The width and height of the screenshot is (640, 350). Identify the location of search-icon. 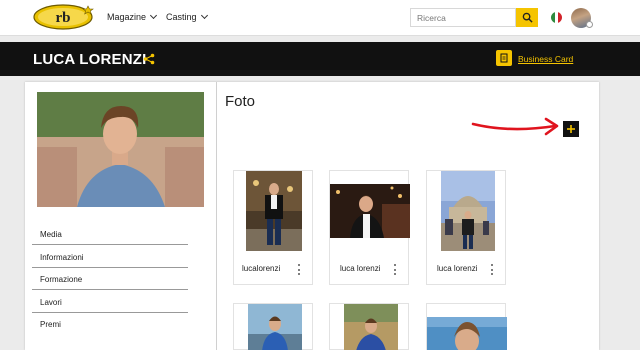
(527, 17).